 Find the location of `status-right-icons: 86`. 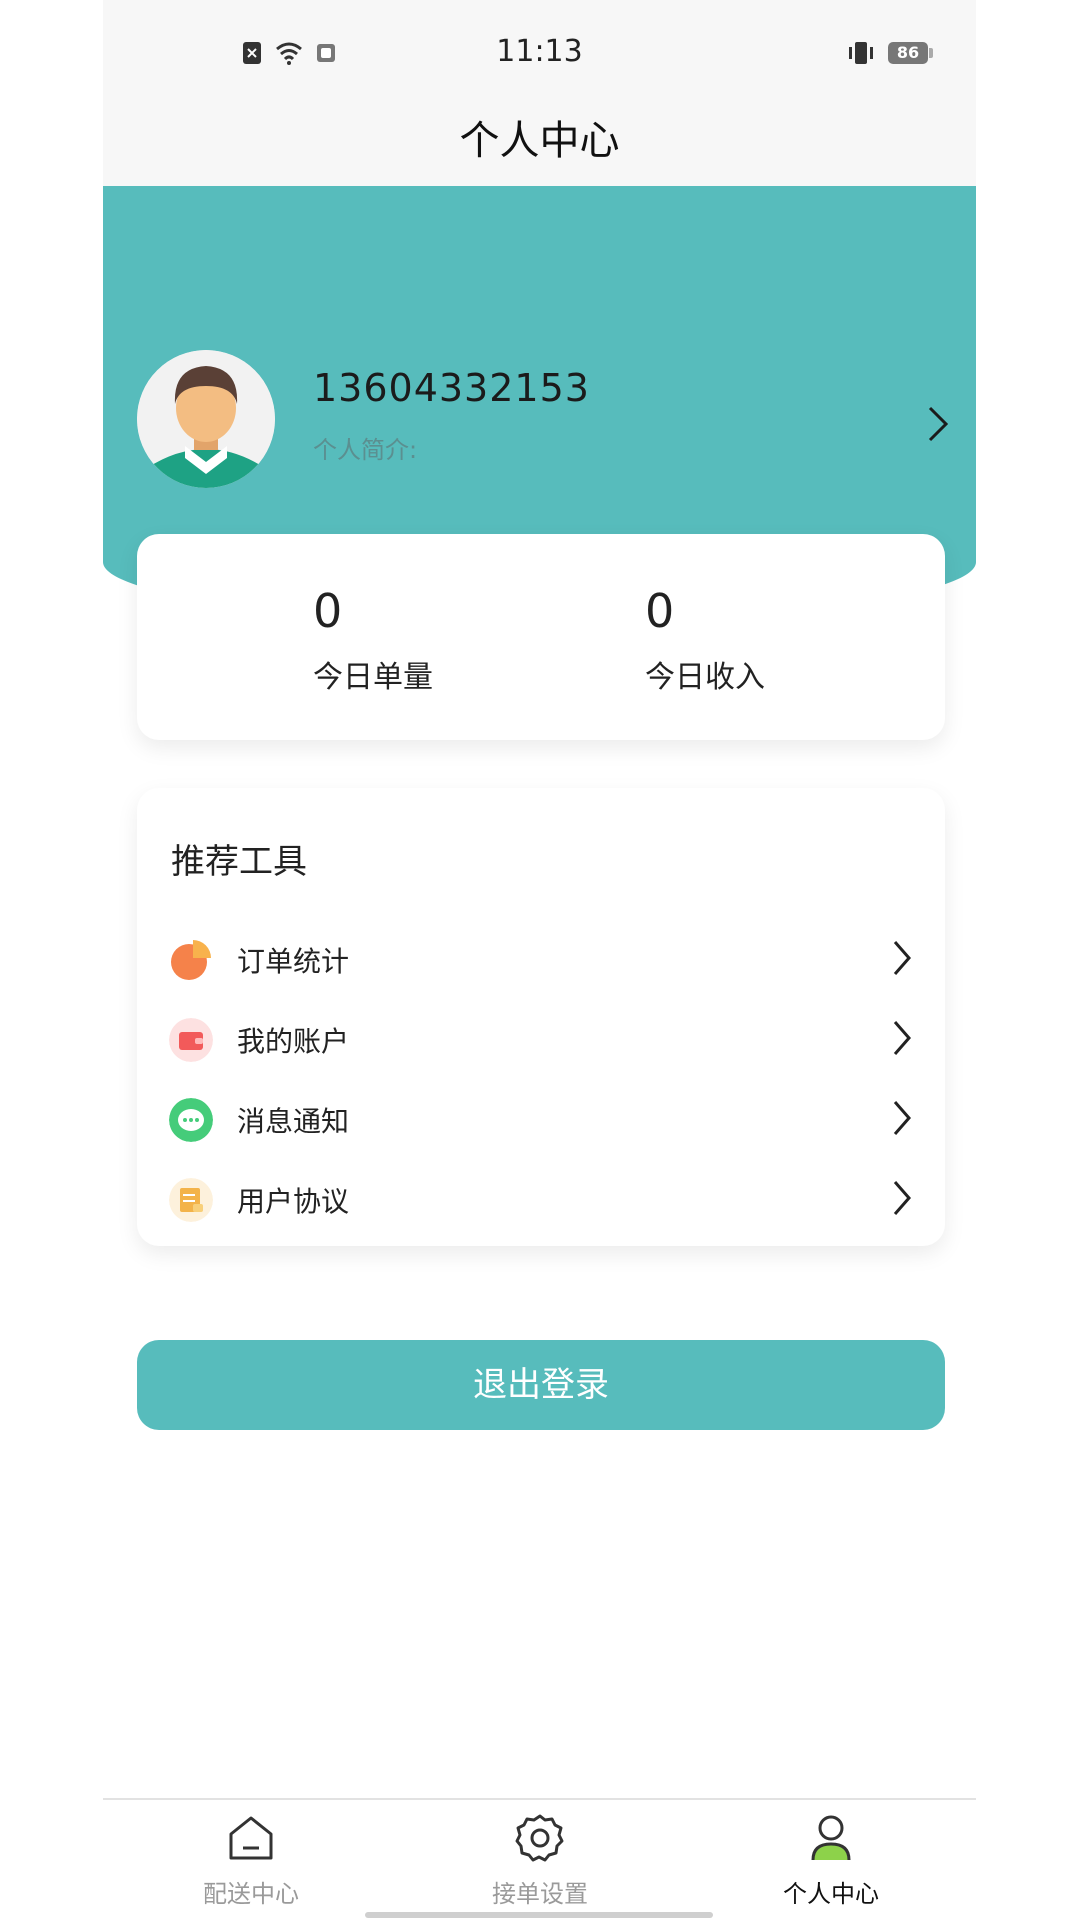

status-right-icons: 86 is located at coordinates (889, 53).